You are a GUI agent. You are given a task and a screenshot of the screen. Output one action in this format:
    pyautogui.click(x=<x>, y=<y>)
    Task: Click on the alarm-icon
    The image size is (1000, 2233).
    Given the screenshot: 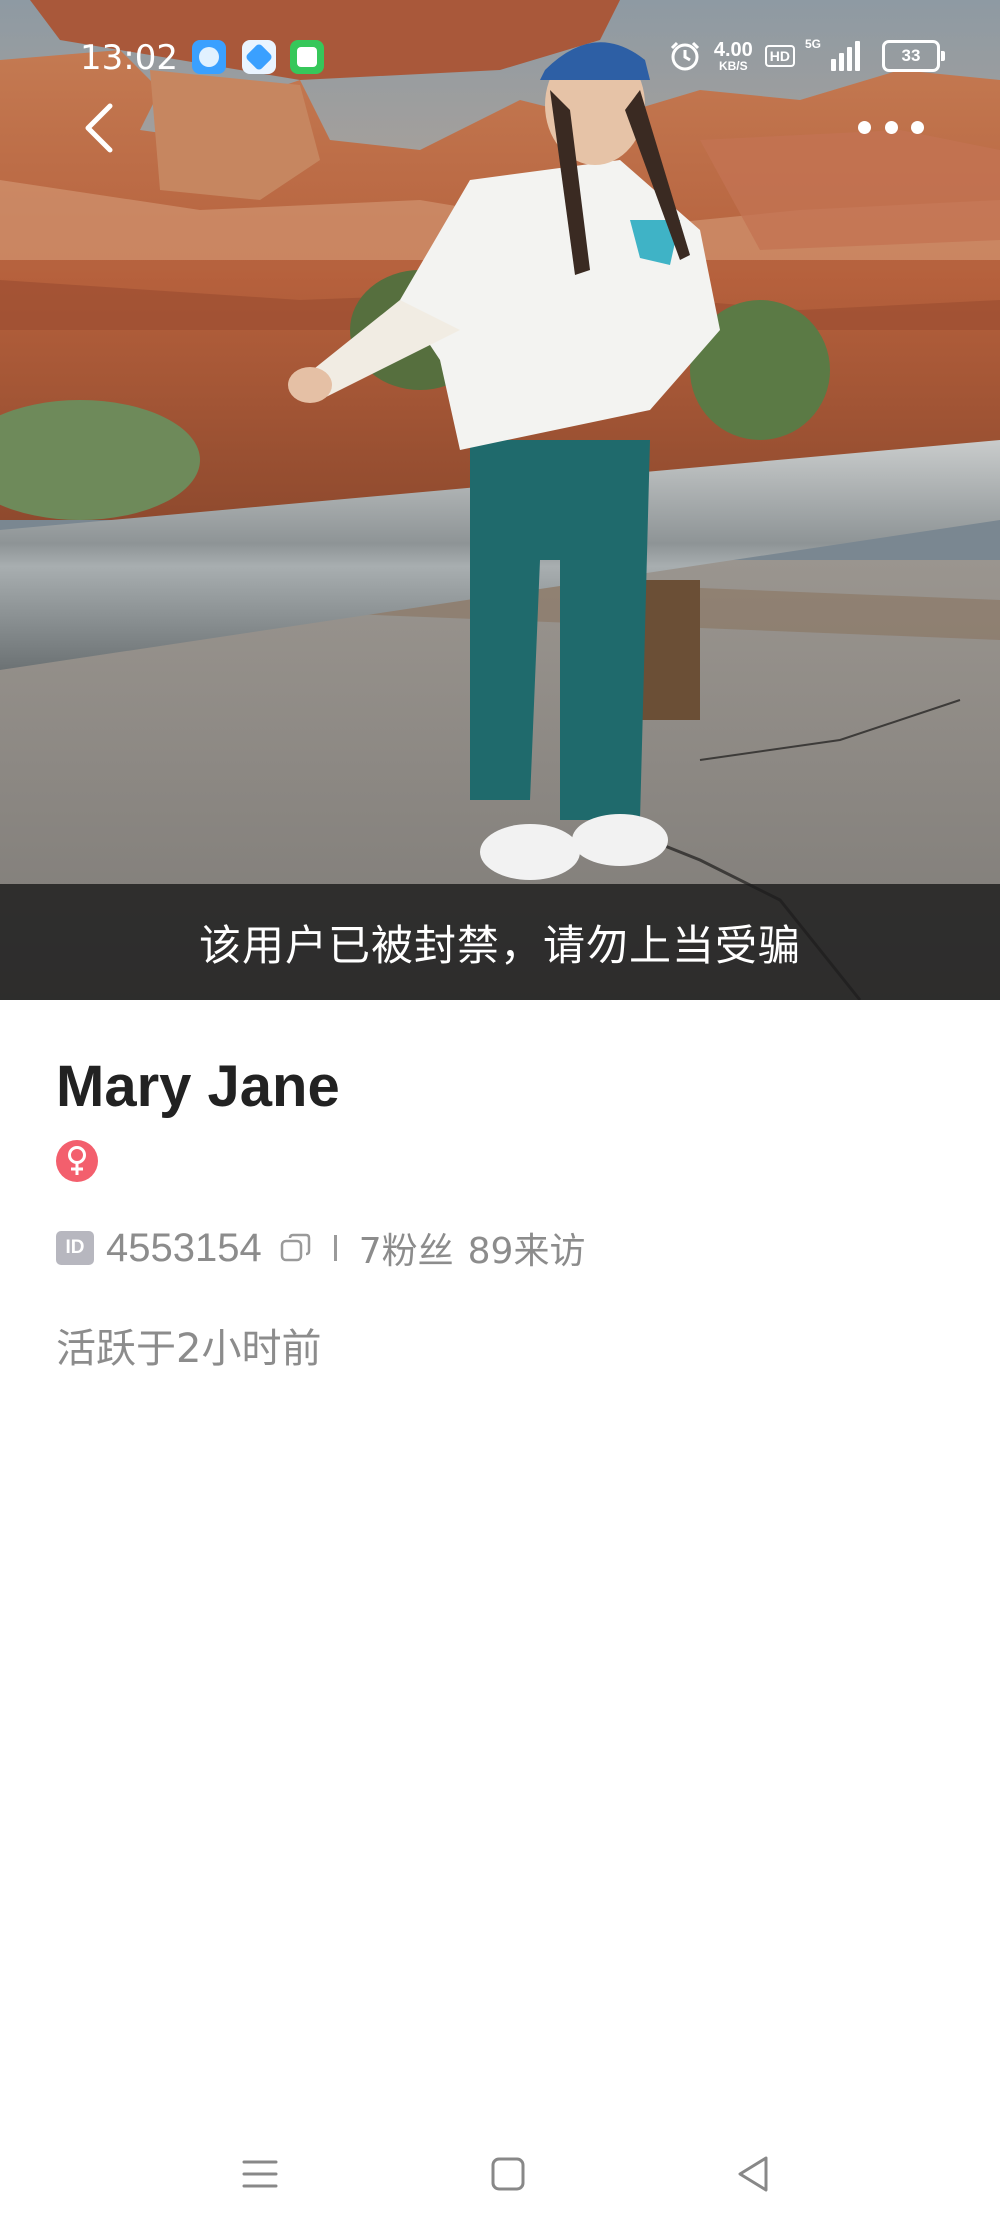 What is the action you would take?
    pyautogui.click(x=684, y=56)
    